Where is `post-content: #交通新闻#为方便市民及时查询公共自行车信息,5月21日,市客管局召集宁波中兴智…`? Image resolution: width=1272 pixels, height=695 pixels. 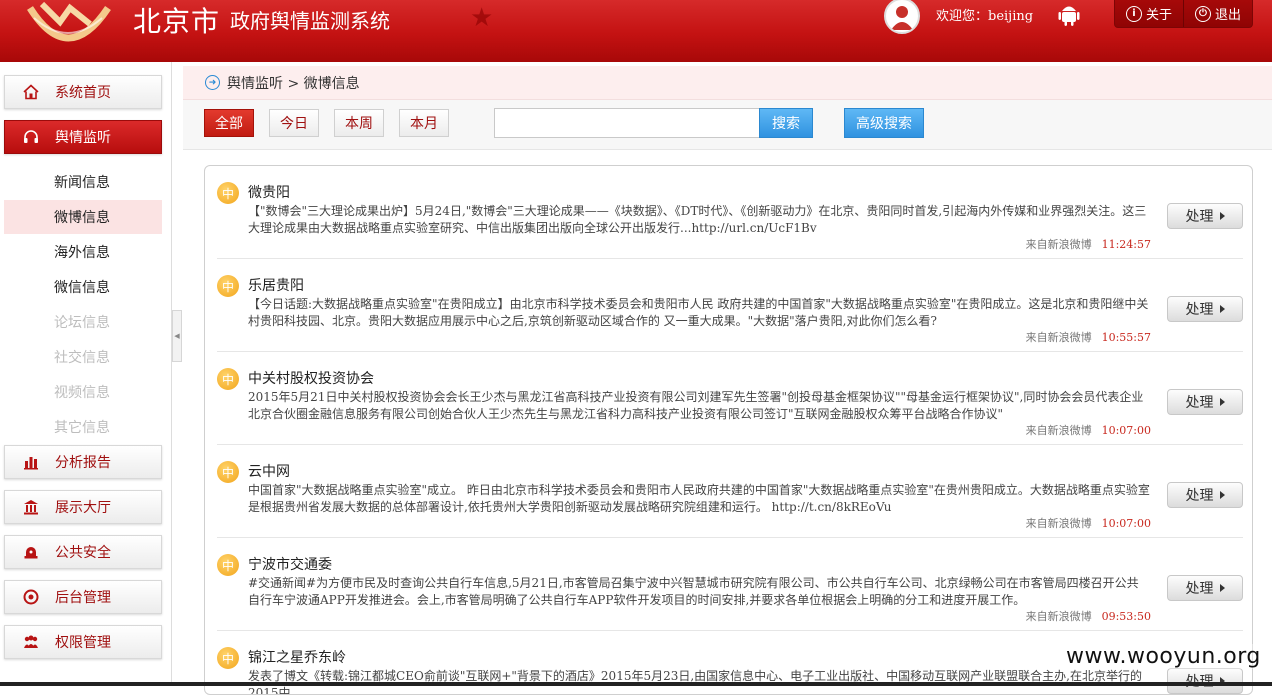
post-content: #交通新闻#为方便市民及时查询公共自行车信息,5月21日,市客管局召集宁波中兴智… is located at coordinates (693, 591).